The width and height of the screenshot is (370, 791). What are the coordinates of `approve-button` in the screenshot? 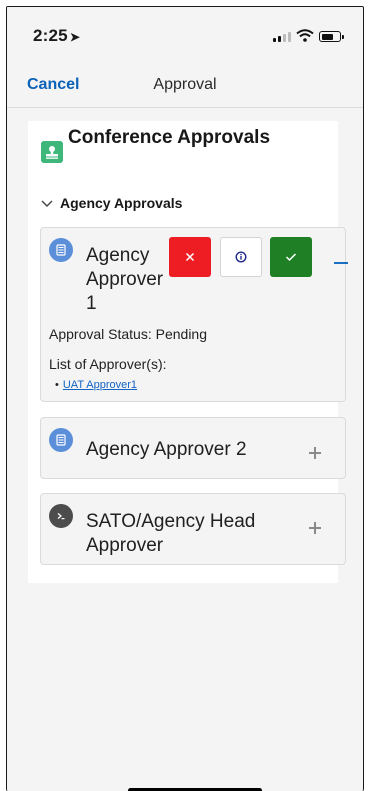 It's located at (291, 257).